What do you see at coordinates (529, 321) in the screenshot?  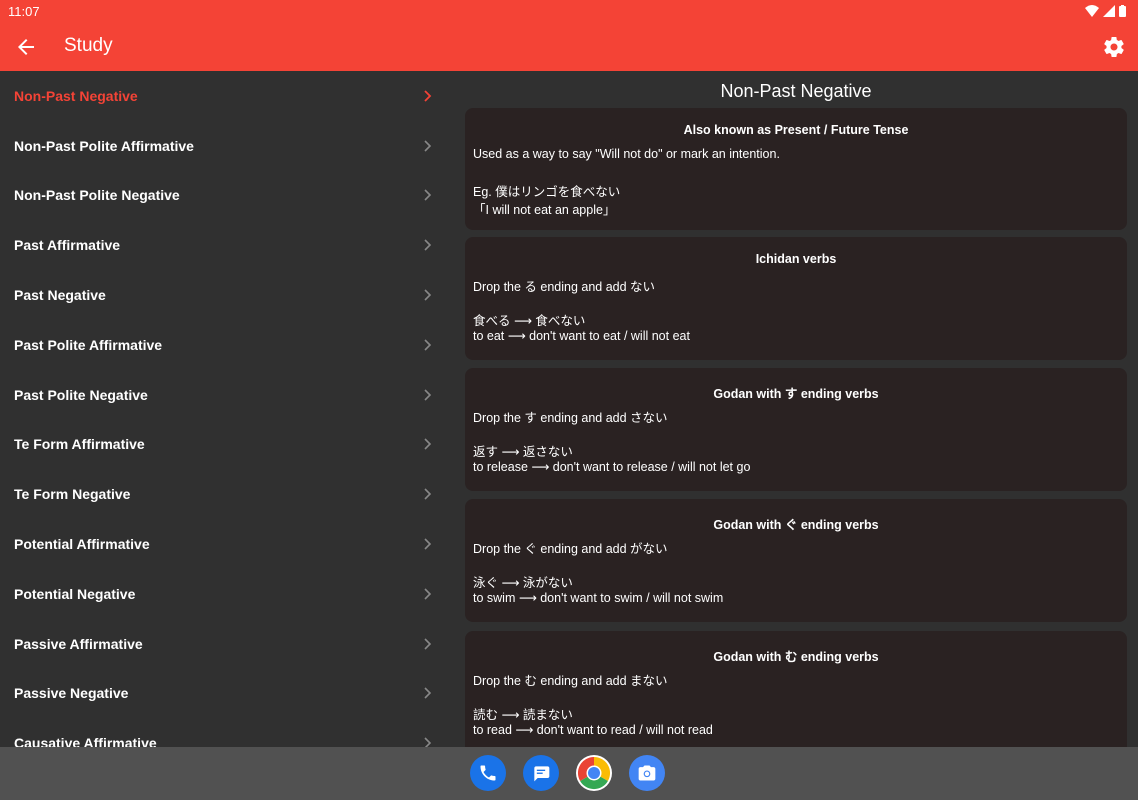 I see `example-line: 食べる ⟶ 食べない` at bounding box center [529, 321].